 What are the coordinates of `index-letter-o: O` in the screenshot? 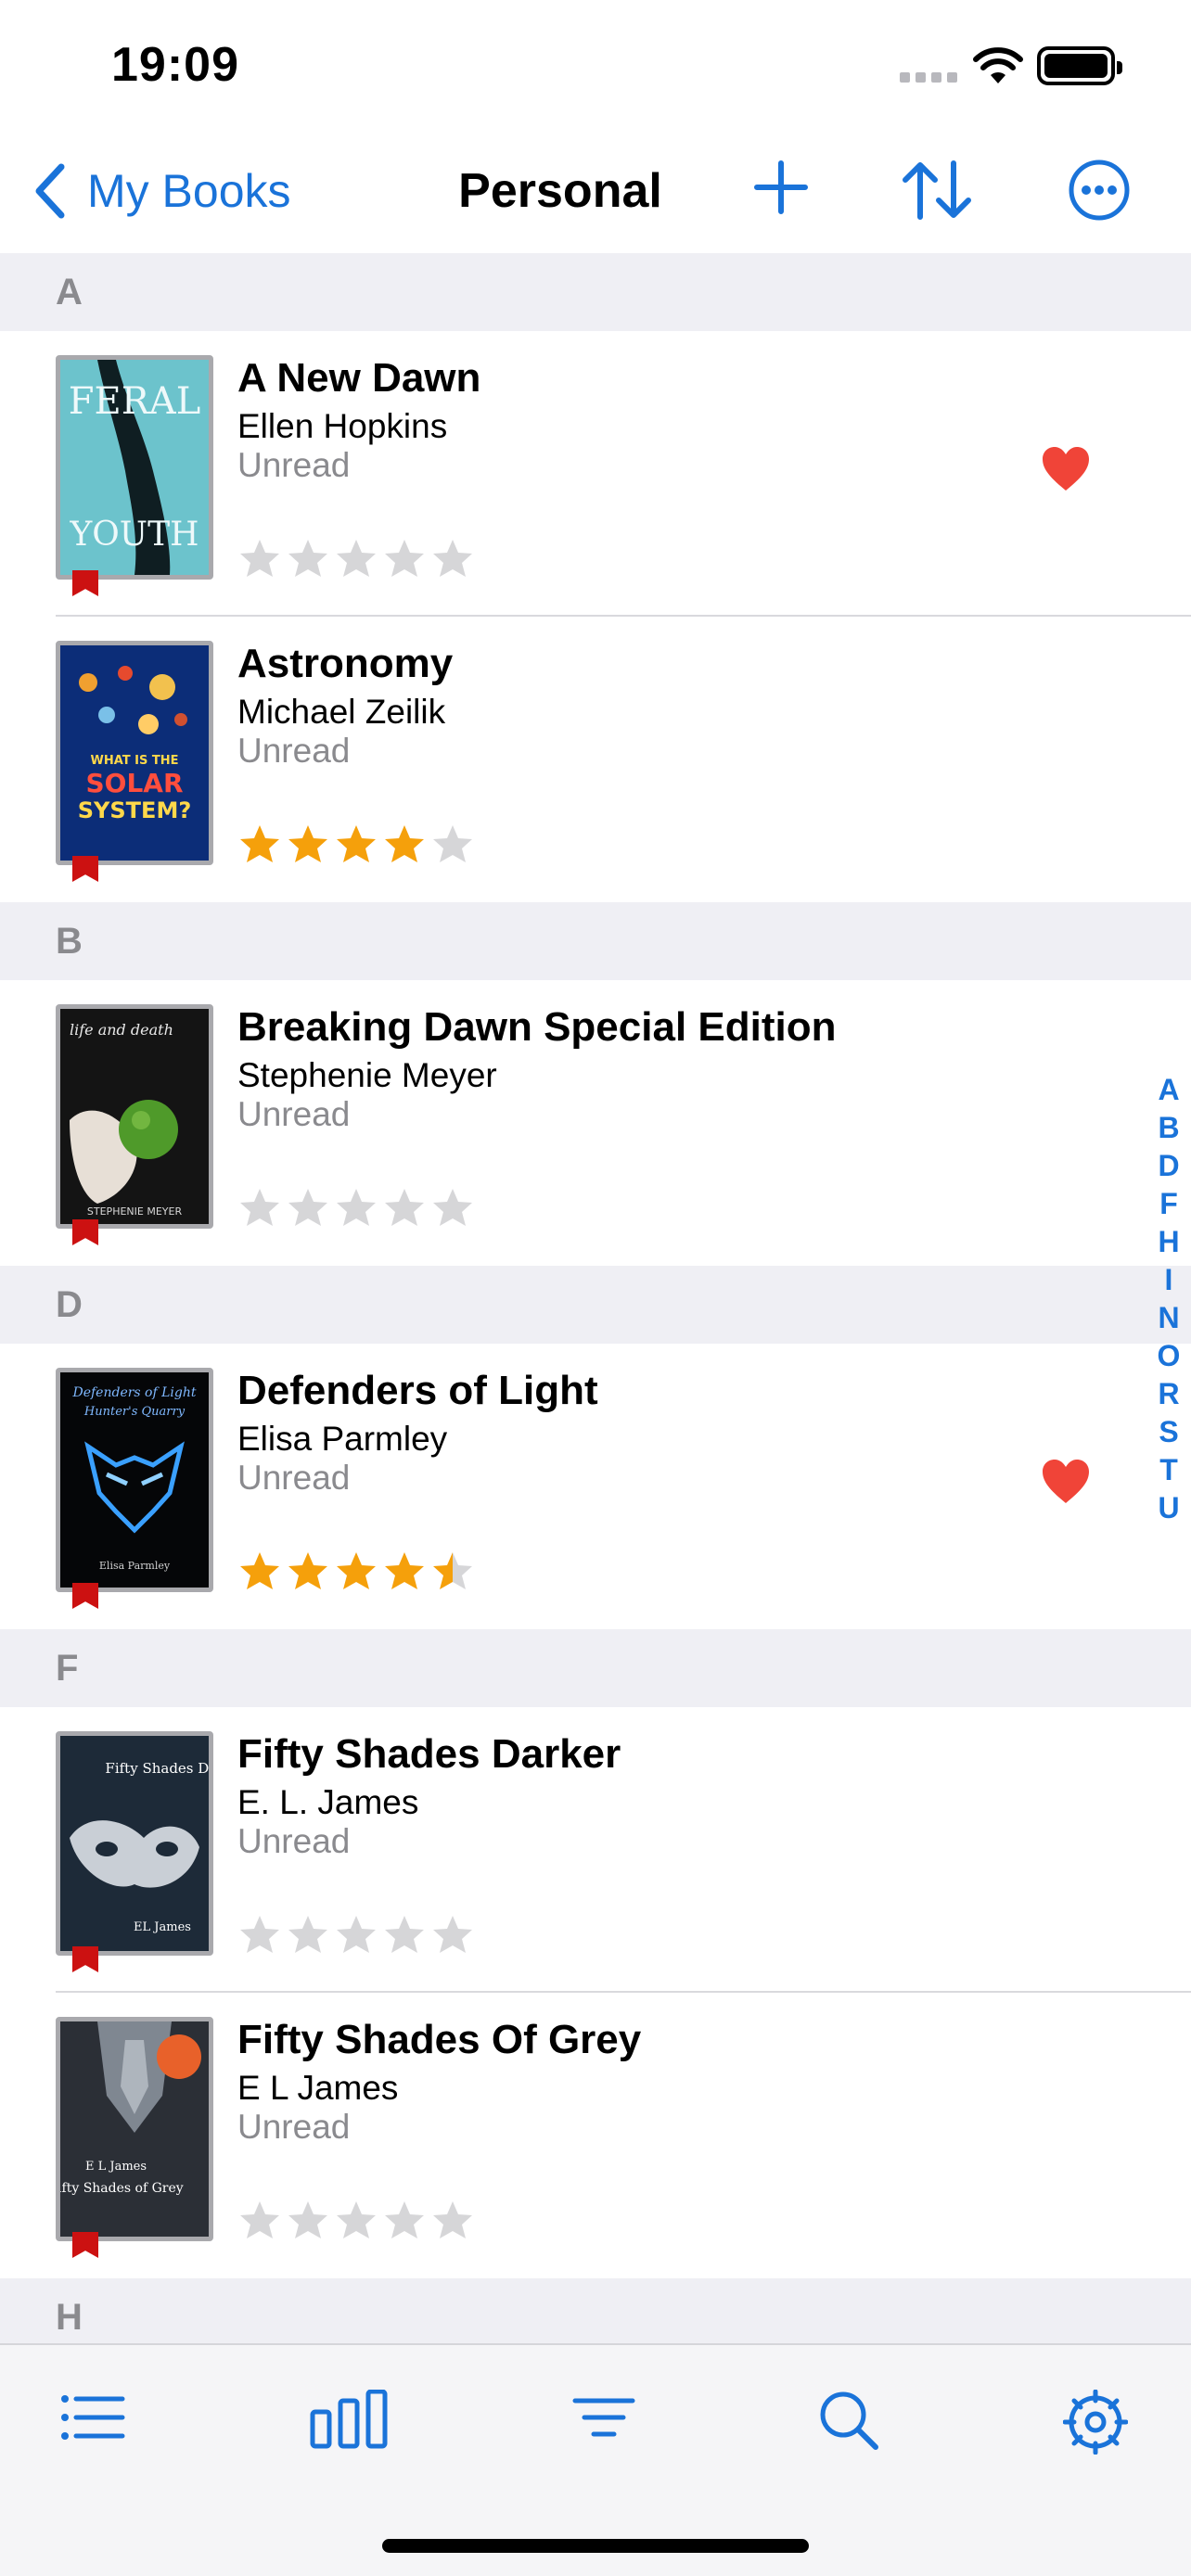 It's located at (1168, 1356).